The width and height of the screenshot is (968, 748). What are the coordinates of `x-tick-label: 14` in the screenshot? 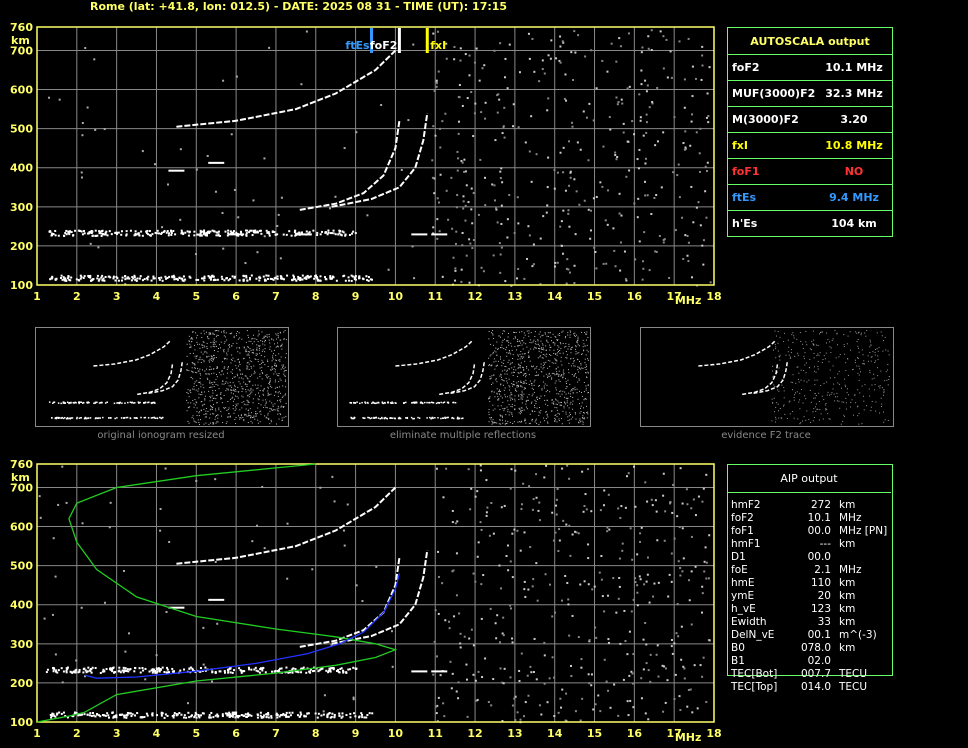 It's located at (555, 733).